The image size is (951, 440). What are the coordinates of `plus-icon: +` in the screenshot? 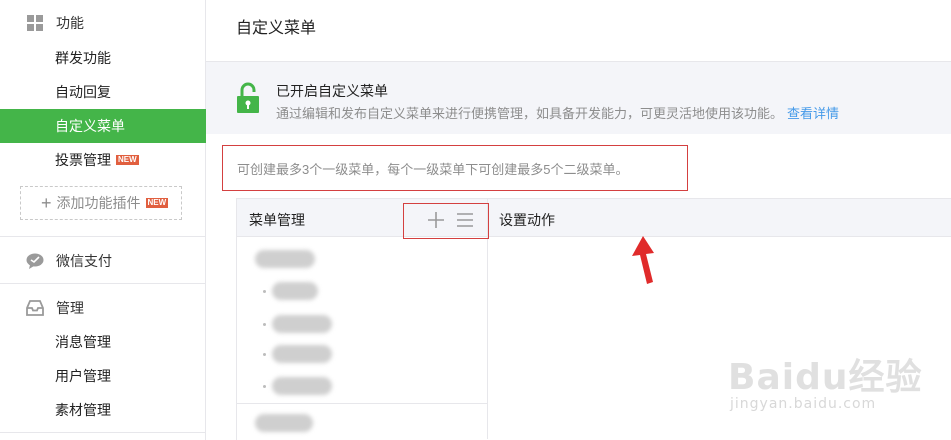 It's located at (46, 203).